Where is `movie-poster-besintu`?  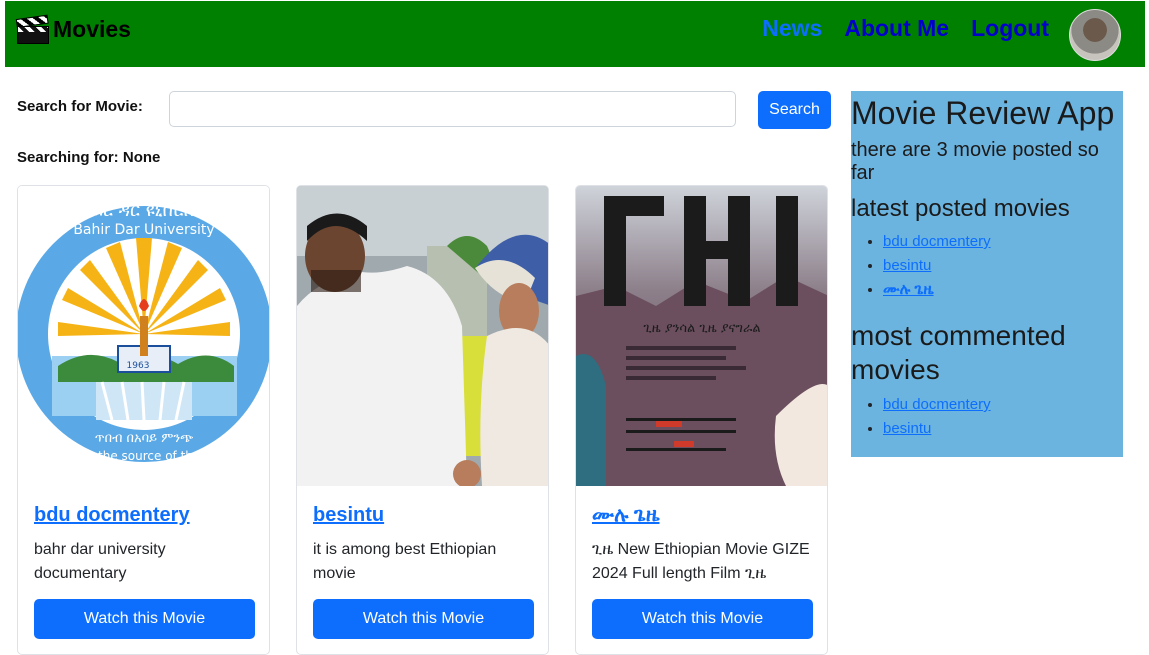 movie-poster-besintu is located at coordinates (422, 336).